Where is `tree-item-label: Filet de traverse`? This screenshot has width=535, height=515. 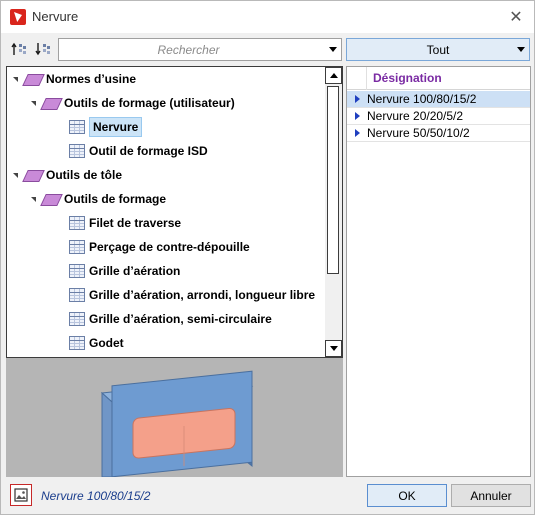
tree-item-label: Filet de traverse is located at coordinates (135, 223).